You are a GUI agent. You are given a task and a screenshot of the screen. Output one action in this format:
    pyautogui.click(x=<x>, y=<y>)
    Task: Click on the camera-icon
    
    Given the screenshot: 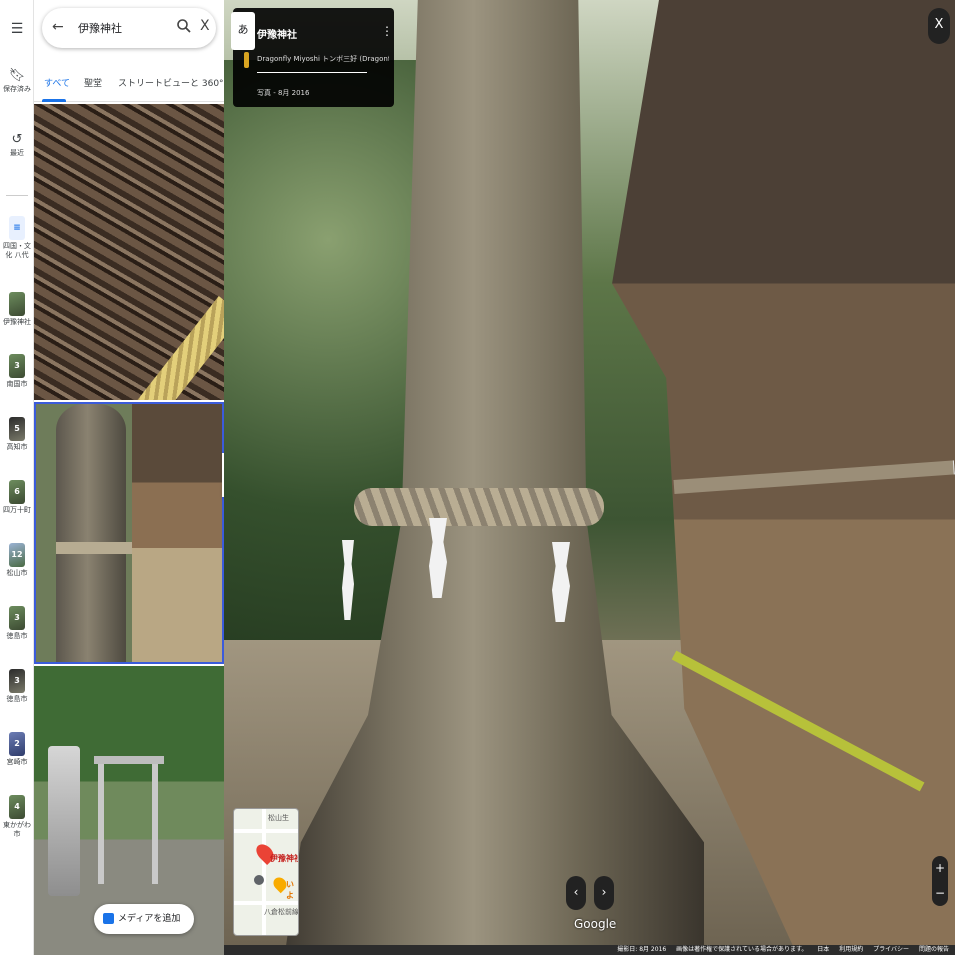 What is the action you would take?
    pyautogui.click(x=108, y=918)
    